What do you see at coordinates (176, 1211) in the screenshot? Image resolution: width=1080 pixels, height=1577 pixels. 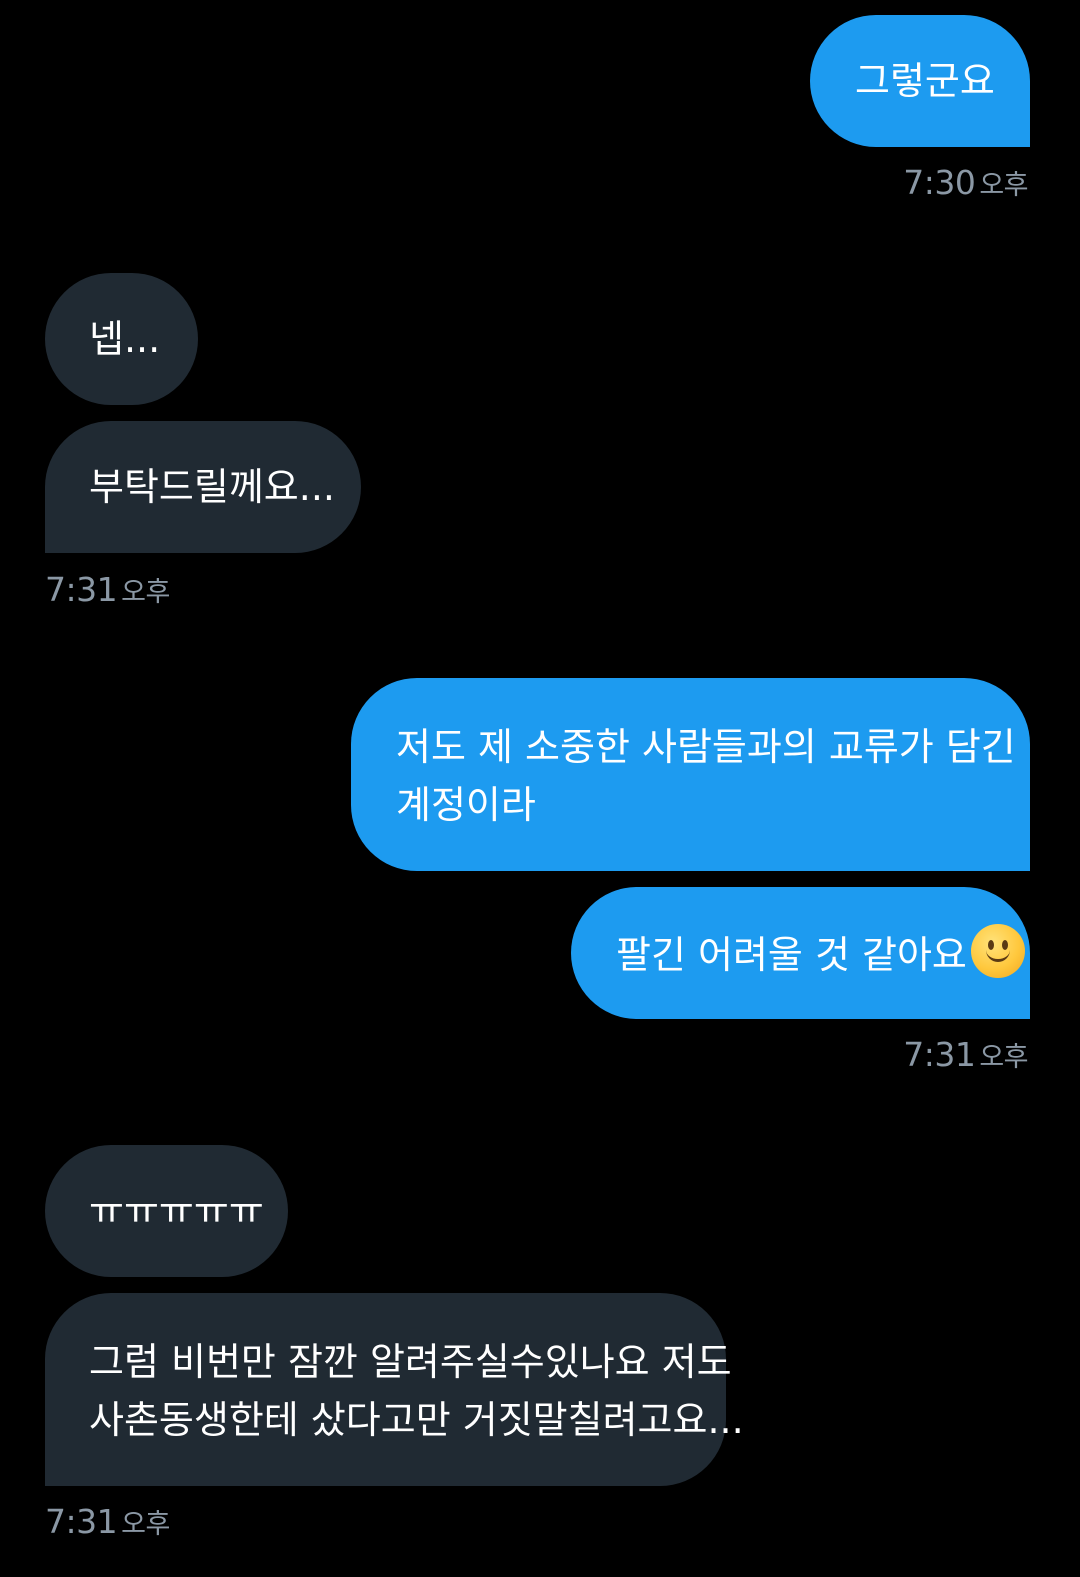 I see `message-text: ㅠㅠㅠㅠㅠ` at bounding box center [176, 1211].